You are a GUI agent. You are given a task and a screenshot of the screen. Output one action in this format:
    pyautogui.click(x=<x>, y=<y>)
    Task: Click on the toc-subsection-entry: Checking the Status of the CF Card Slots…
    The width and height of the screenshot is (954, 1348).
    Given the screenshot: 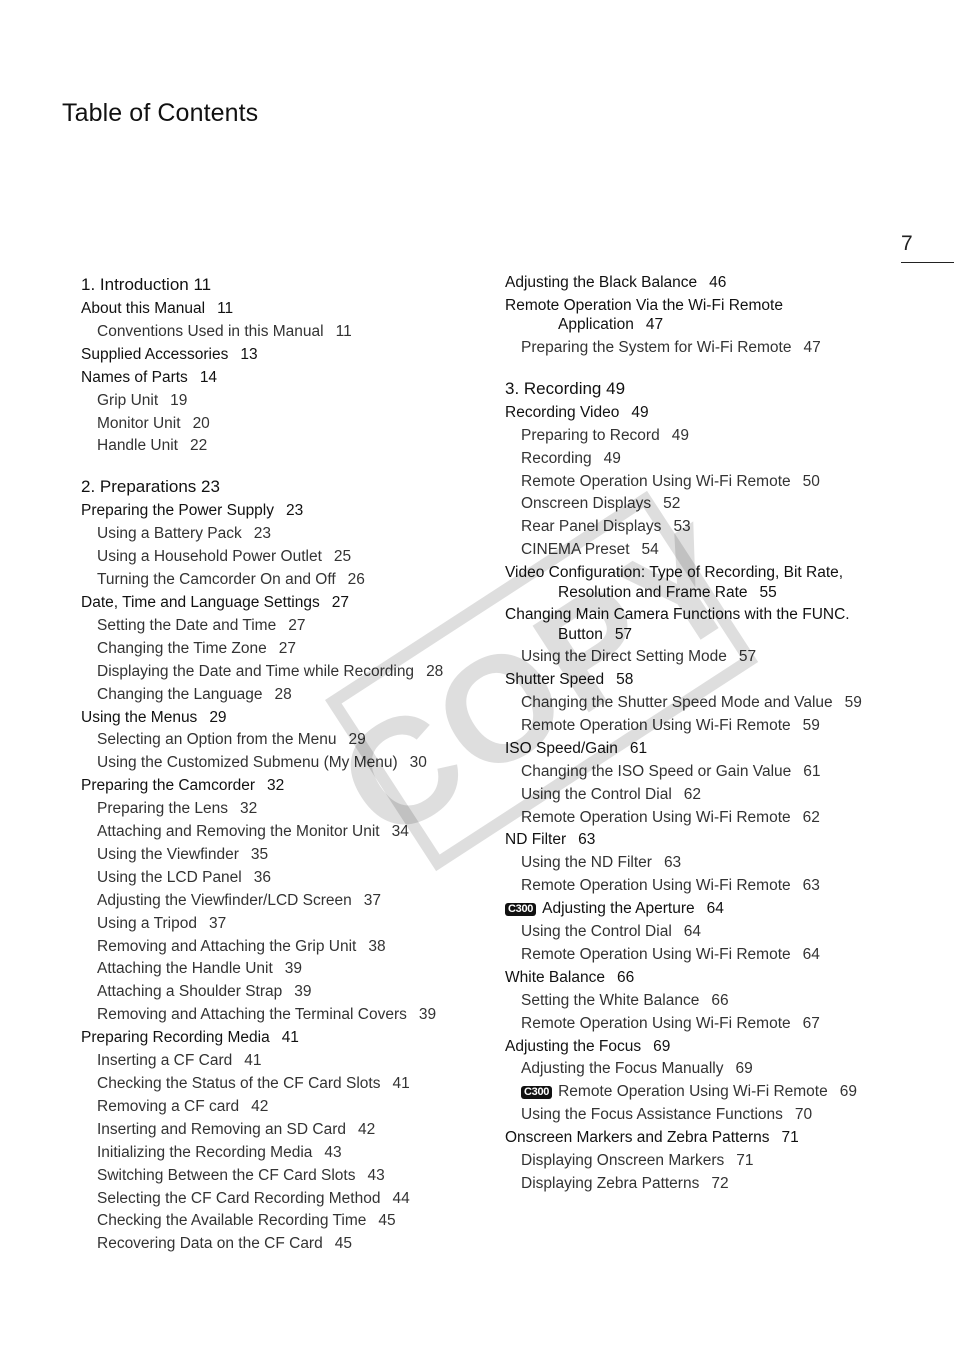 What is the action you would take?
    pyautogui.click(x=281, y=1084)
    